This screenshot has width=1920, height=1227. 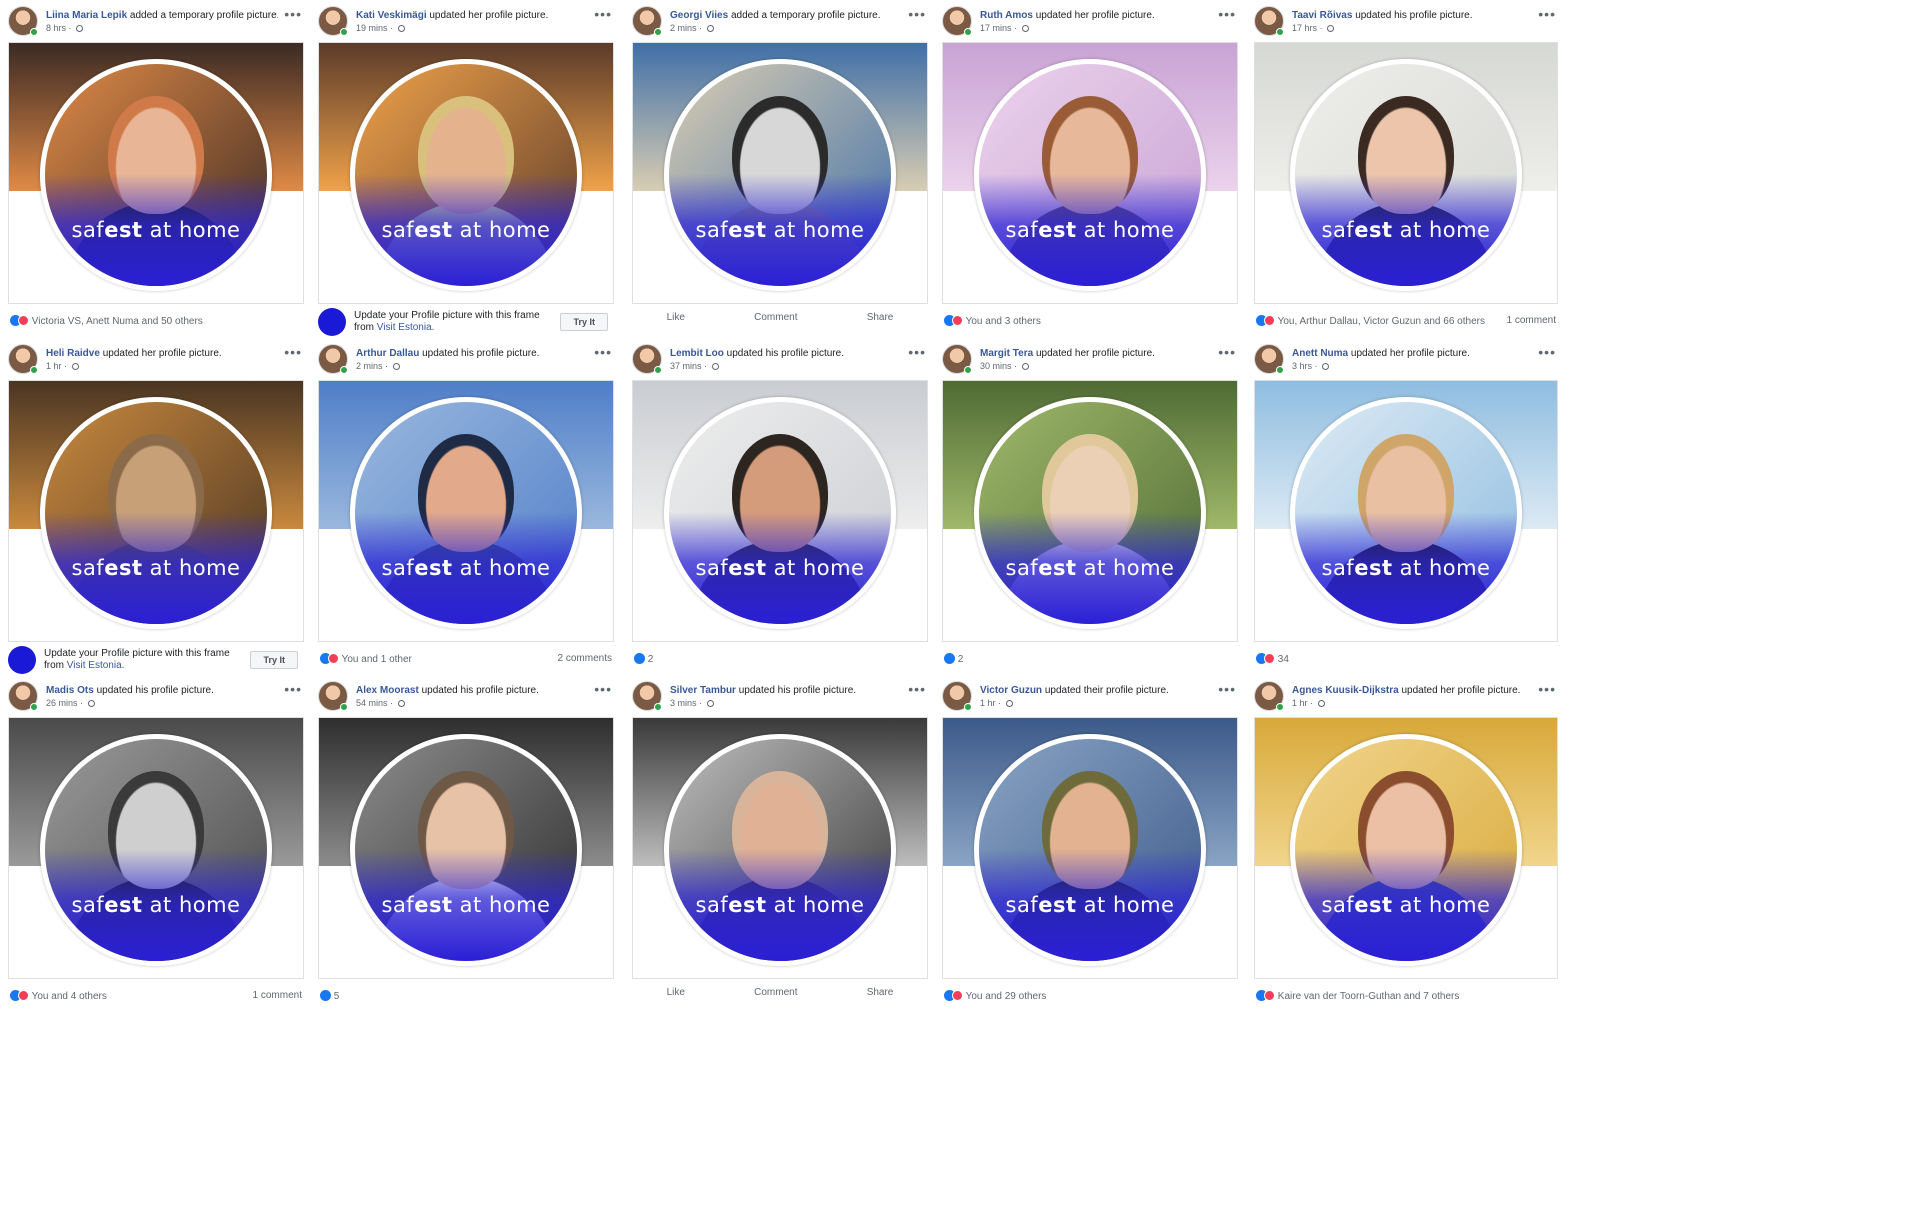 I want to click on author-name: Margit Tera, so click(x=1006, y=353).